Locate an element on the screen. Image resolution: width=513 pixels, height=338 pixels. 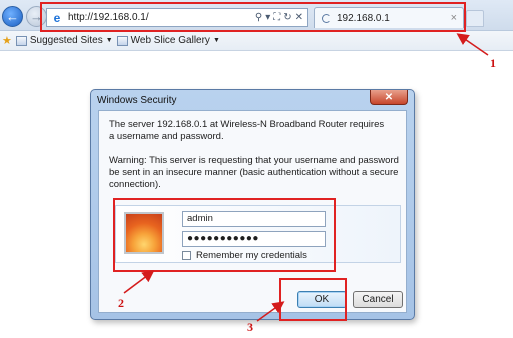
favorite-web-slice-gallery: Web Slice Gallery ▼ is located at coordinates (168, 40).